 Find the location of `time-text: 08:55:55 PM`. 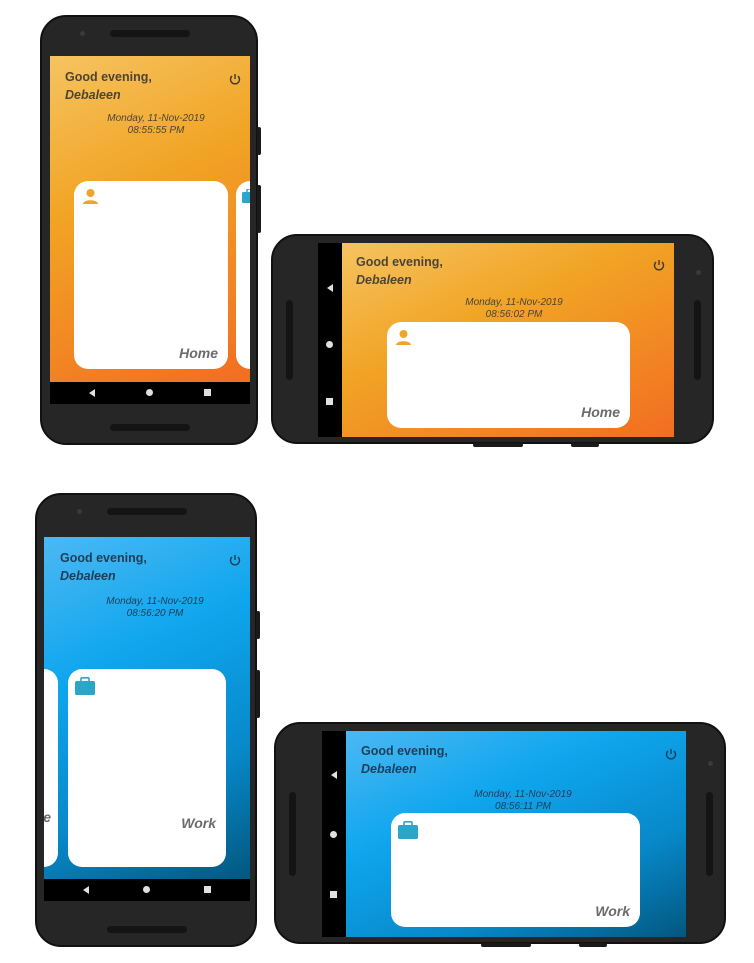

time-text: 08:55:55 PM is located at coordinates (156, 130).